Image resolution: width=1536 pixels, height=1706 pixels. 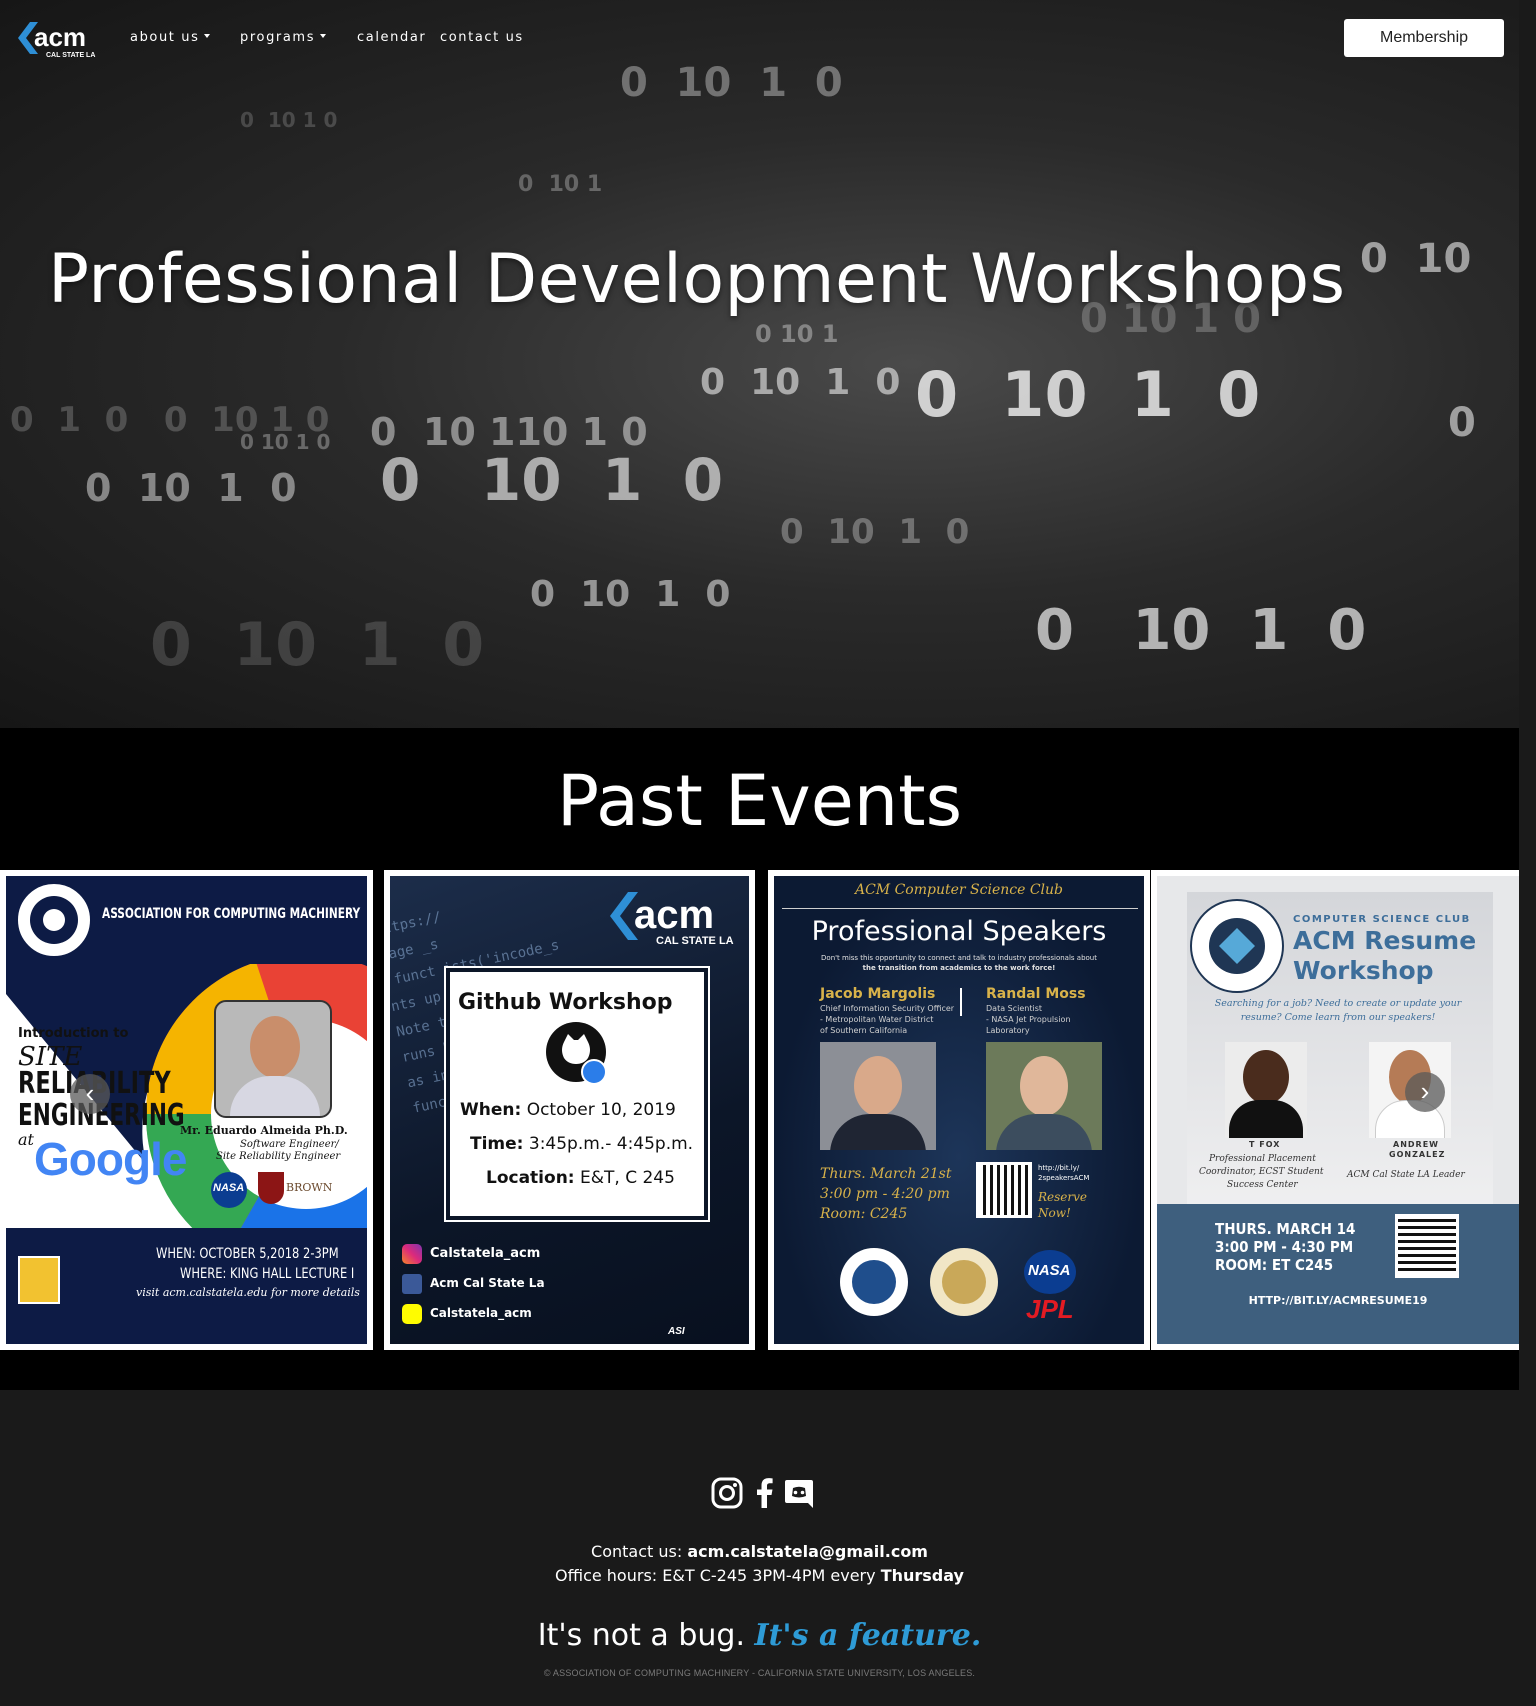 I want to click on calstatela-logo, so click(x=39, y=1280).